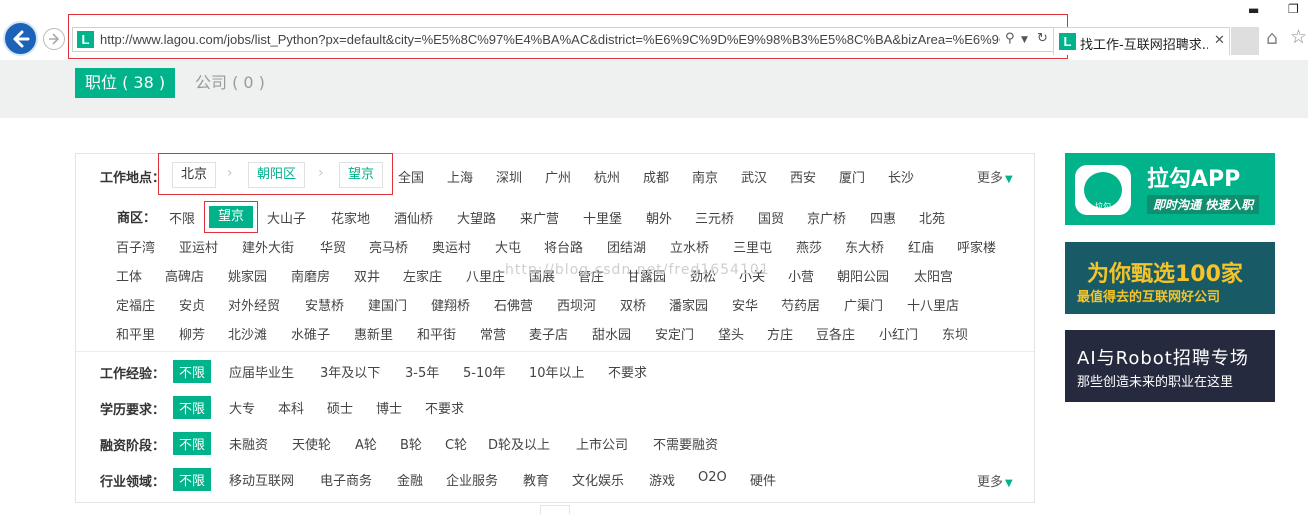 The width and height of the screenshot is (1308, 514). What do you see at coordinates (310, 333) in the screenshot?
I see `bizarea-option: 水碓子` at bounding box center [310, 333].